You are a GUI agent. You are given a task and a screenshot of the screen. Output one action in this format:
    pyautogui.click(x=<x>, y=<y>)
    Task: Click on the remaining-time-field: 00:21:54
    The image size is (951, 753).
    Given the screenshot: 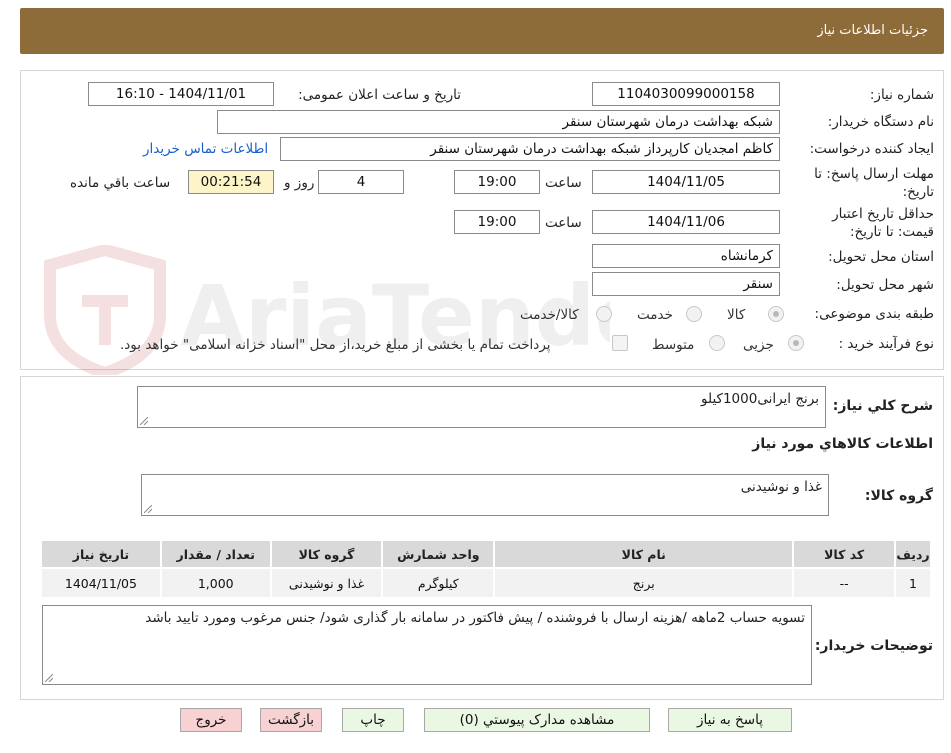 What is the action you would take?
    pyautogui.click(x=231, y=182)
    